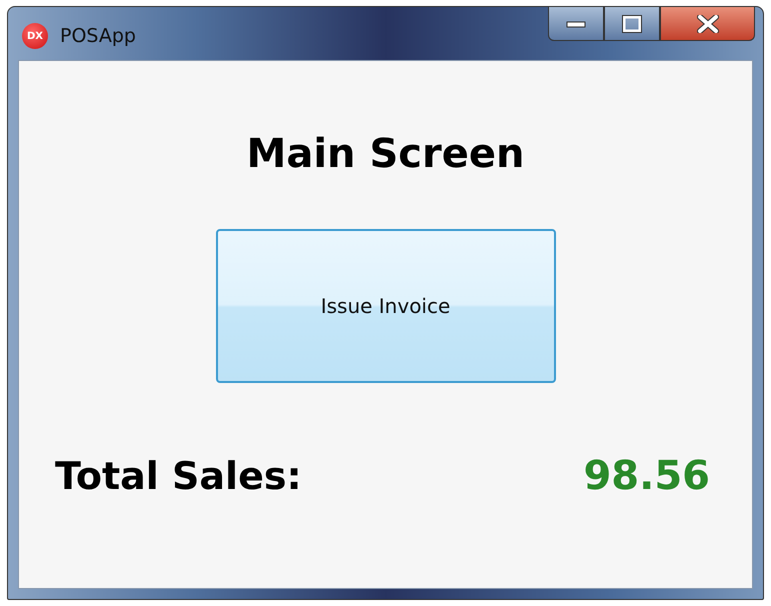 The width and height of the screenshot is (771, 606). Describe the element at coordinates (386, 306) in the screenshot. I see `issue-invoice-button: Issue Invoice` at that location.